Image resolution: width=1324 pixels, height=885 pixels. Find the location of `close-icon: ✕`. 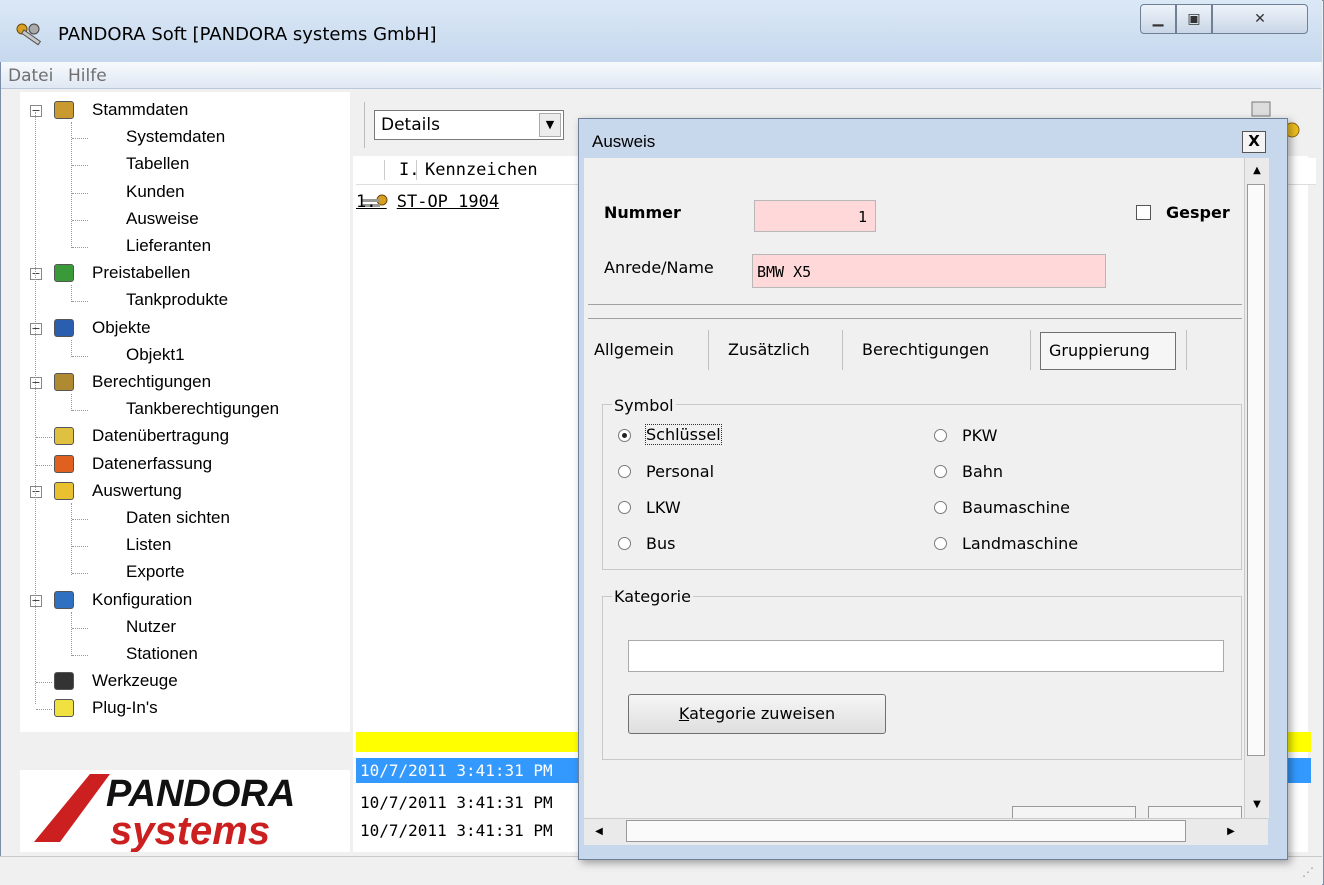

close-icon: ✕ is located at coordinates (1260, 19).